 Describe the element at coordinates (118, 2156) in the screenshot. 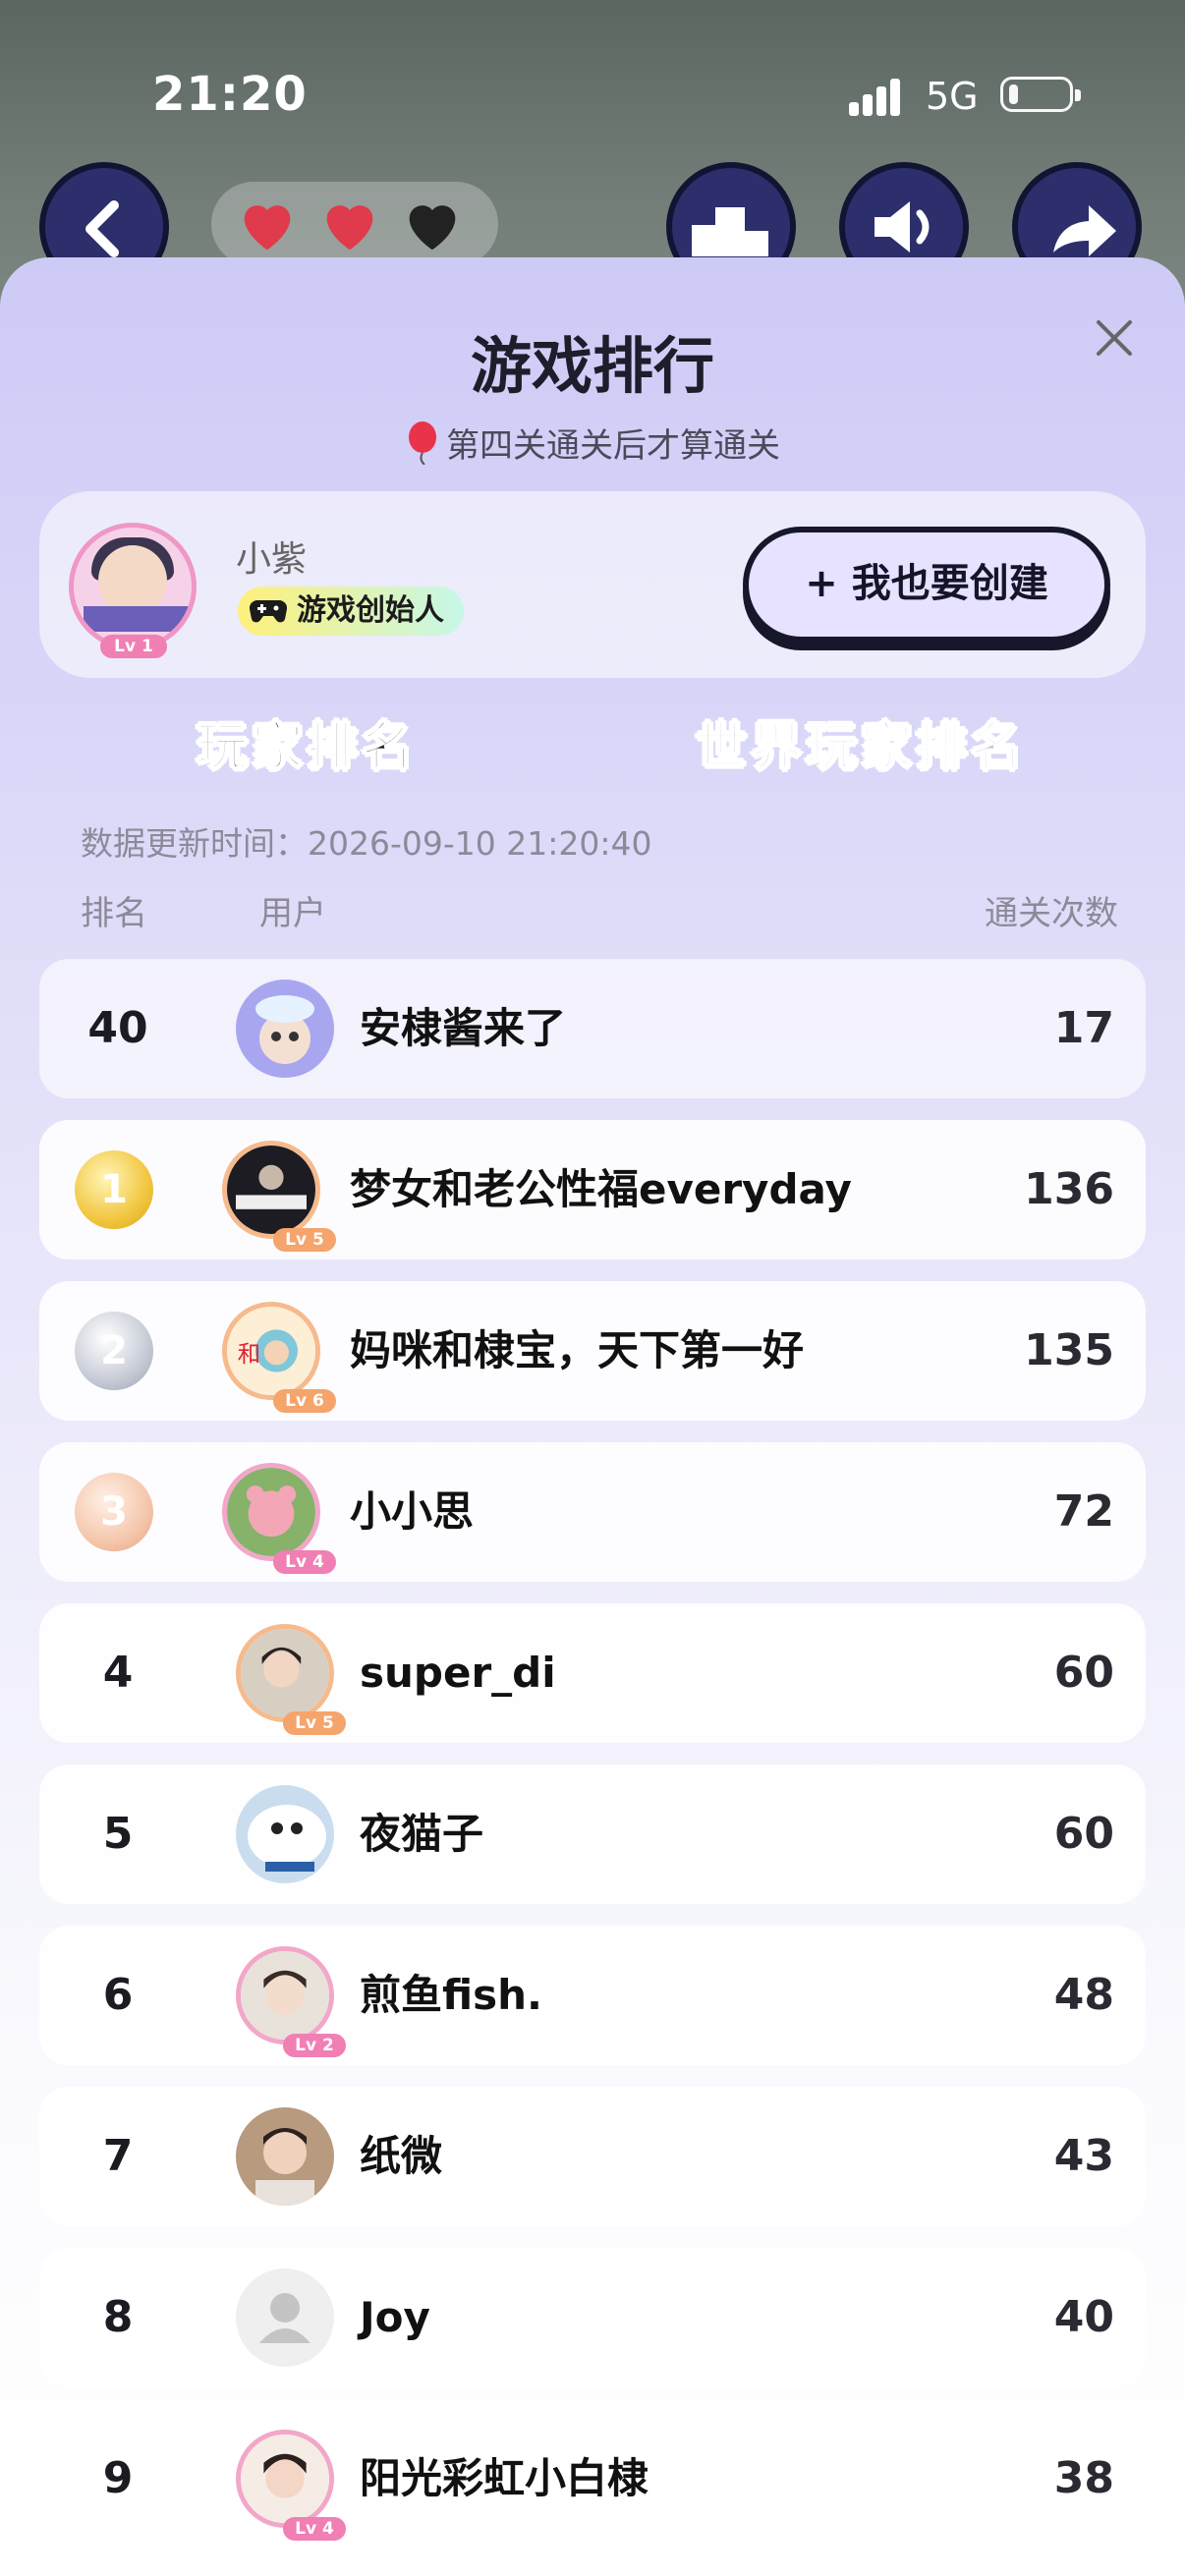

I see `rank-number: 7` at that location.